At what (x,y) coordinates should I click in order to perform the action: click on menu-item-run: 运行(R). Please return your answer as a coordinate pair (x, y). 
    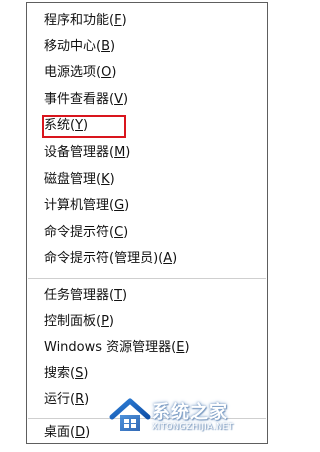
    Looking at the image, I should click on (66, 400).